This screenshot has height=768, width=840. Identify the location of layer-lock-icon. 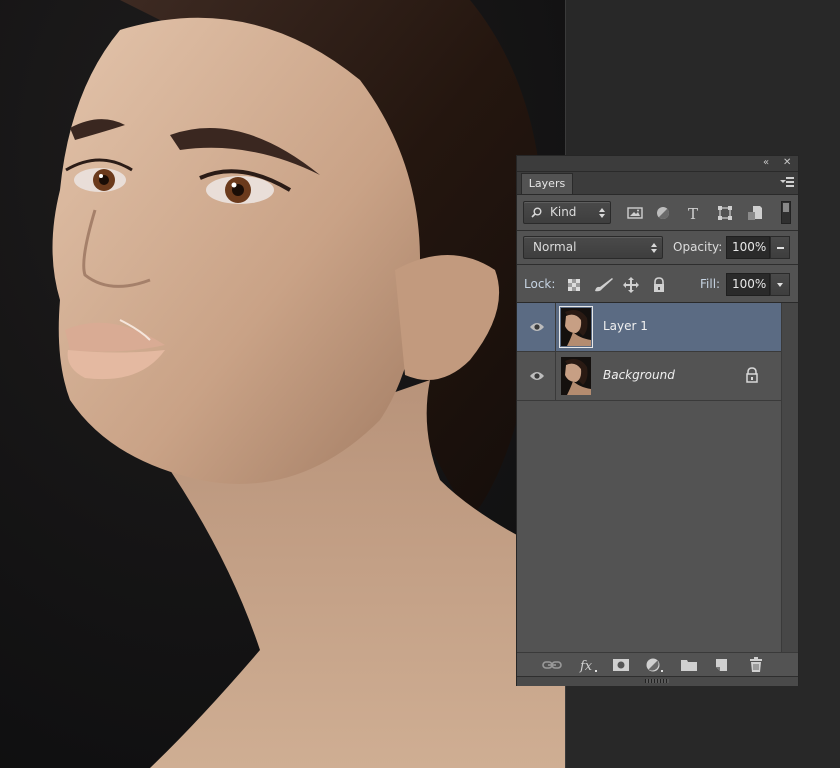
(752, 375).